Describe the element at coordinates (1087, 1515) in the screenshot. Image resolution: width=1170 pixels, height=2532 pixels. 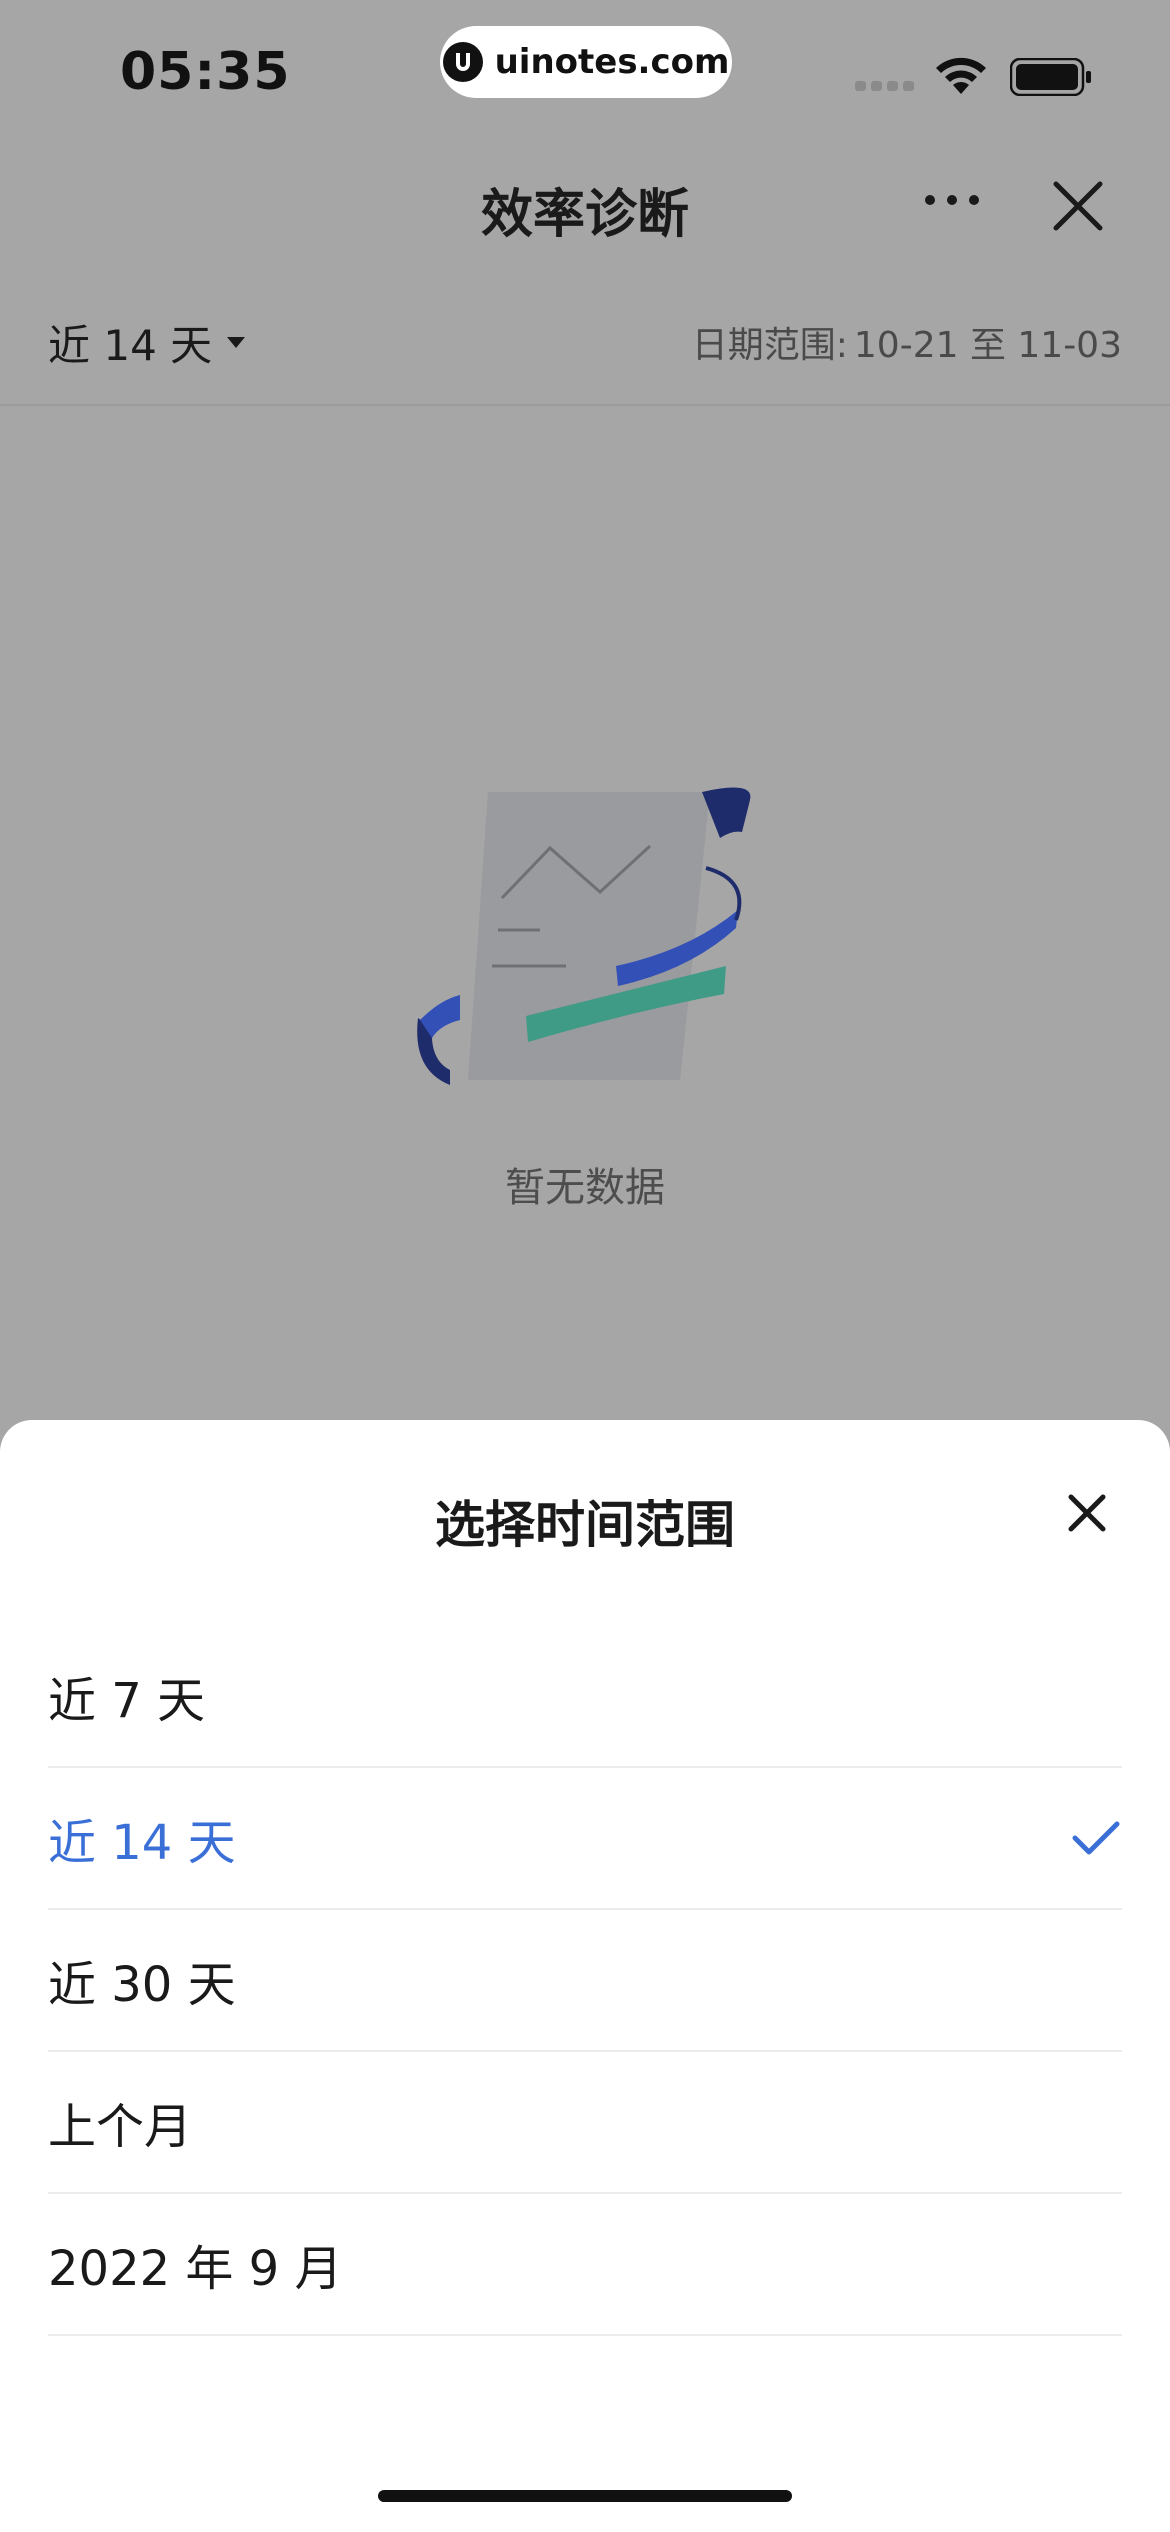
I see `close-sheet-icon` at that location.